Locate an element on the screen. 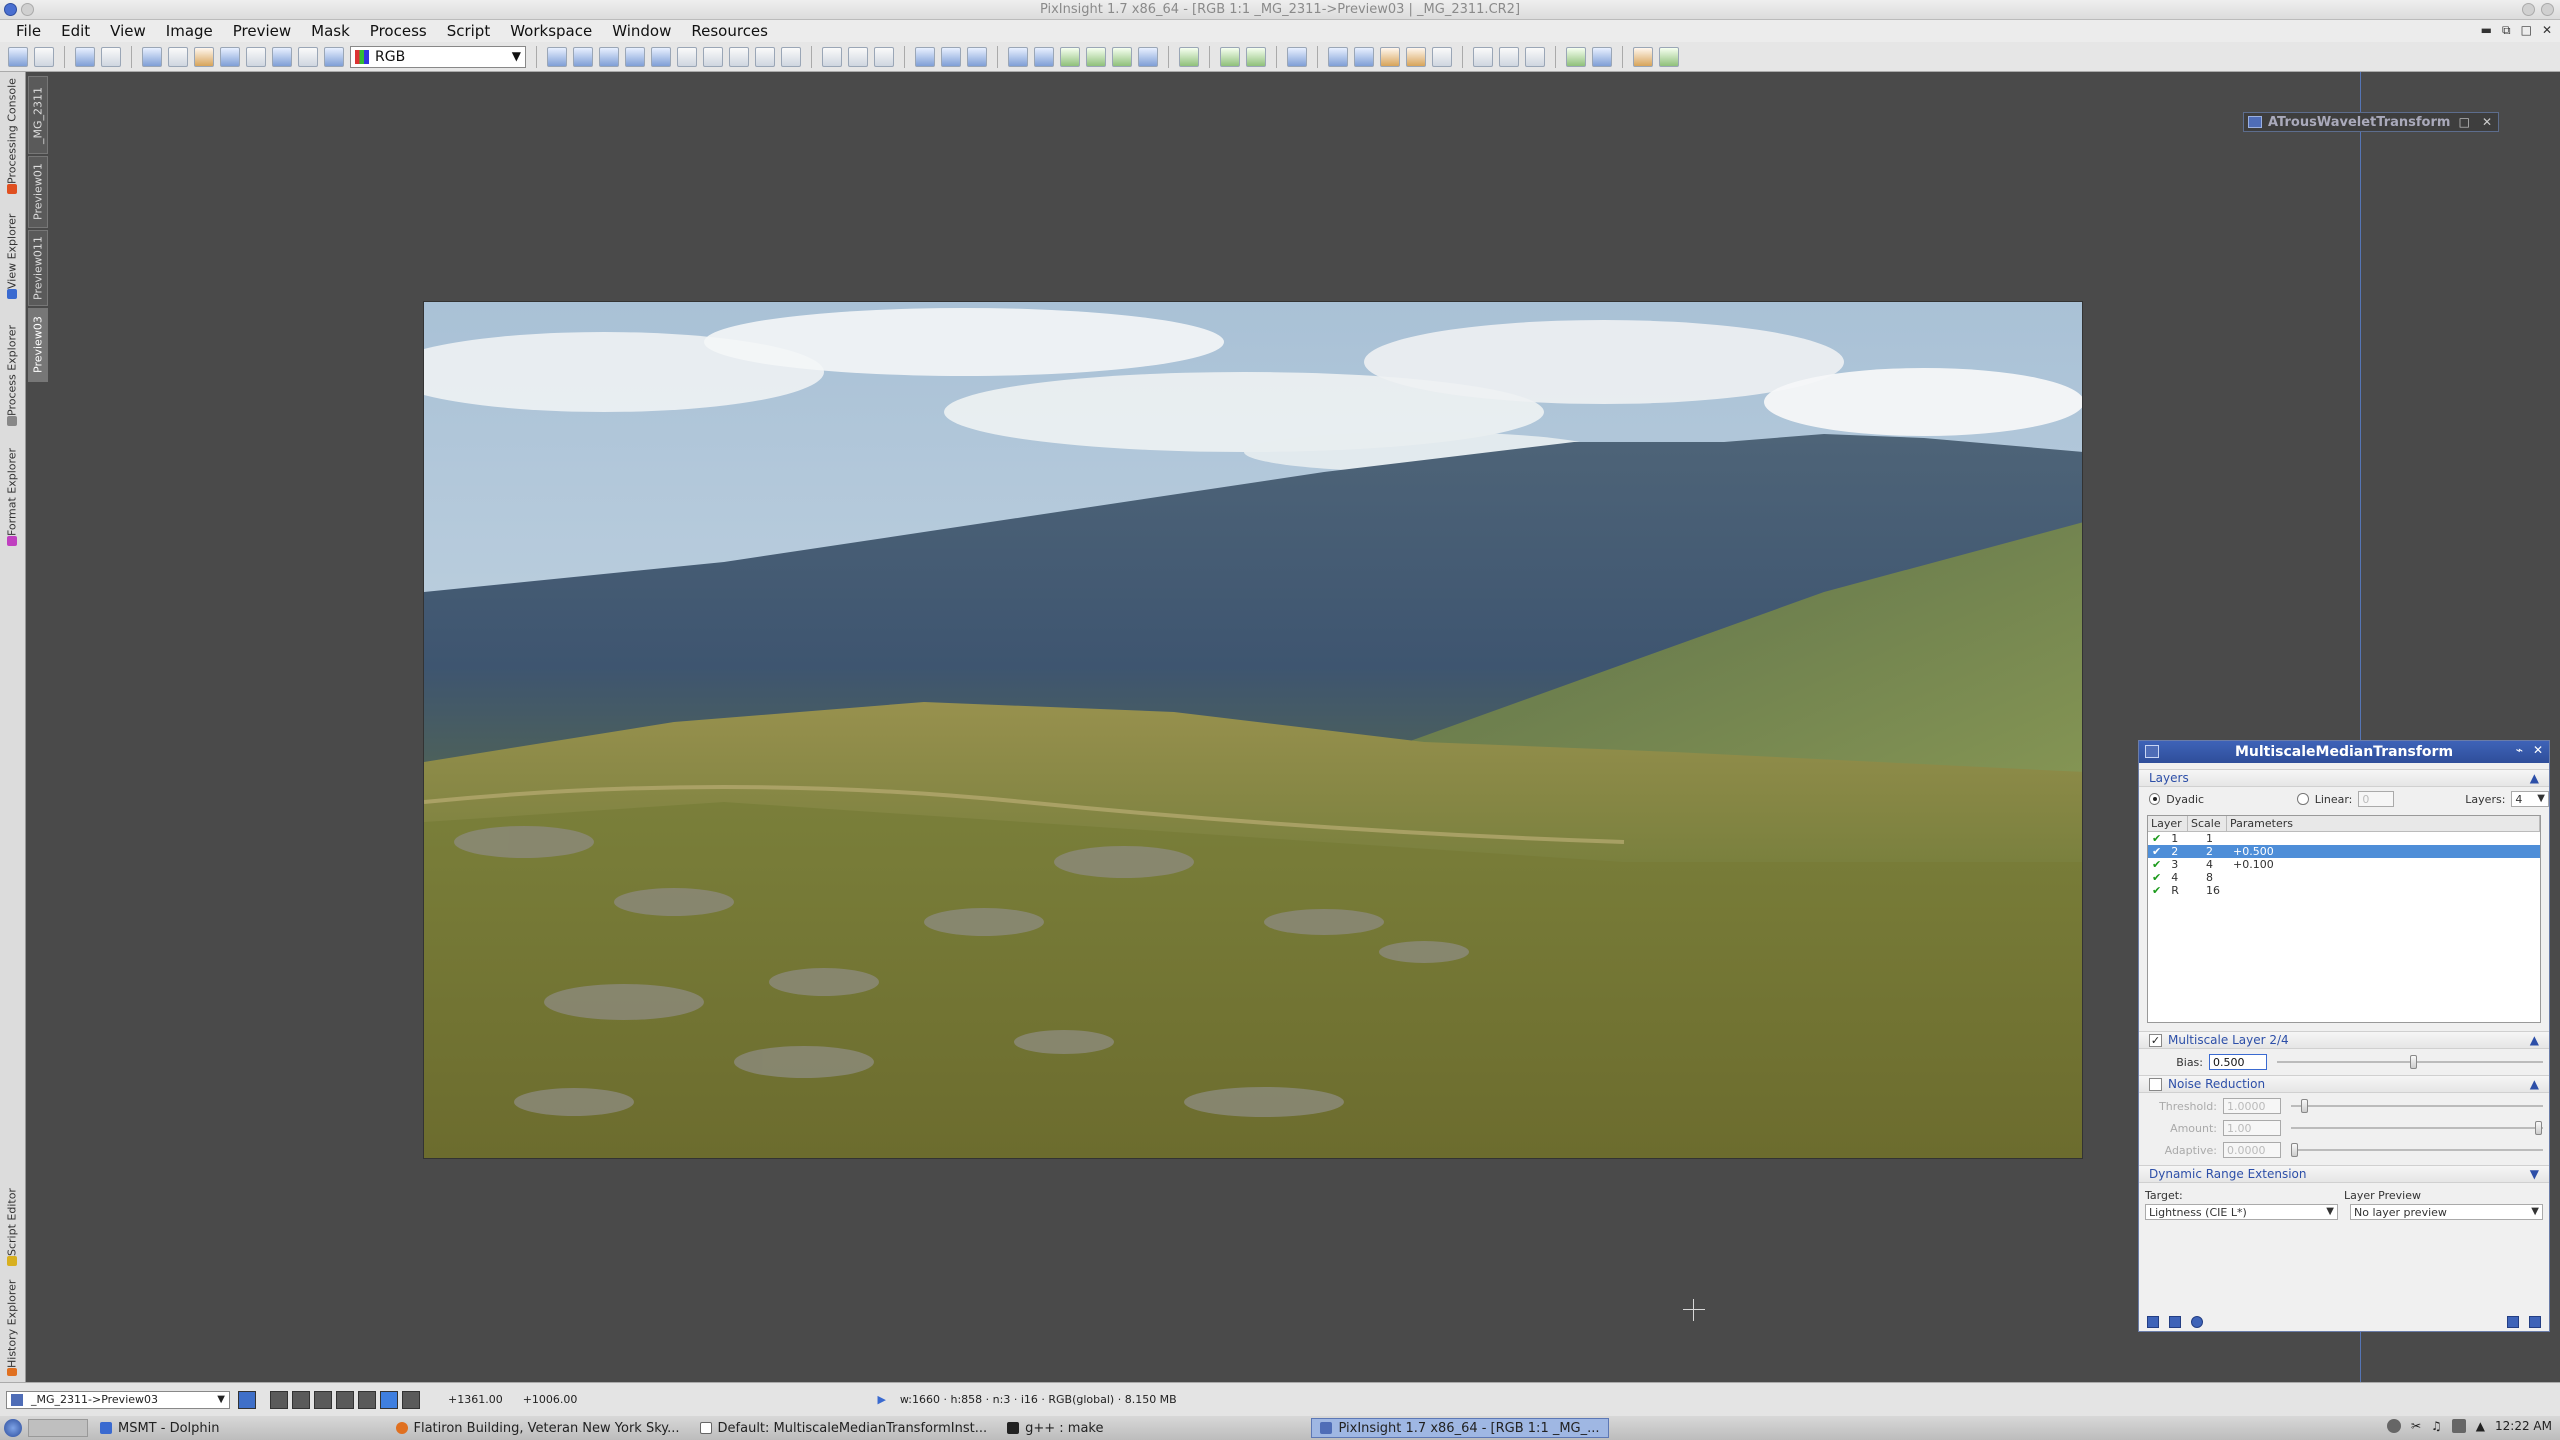 This screenshot has width=2560, height=1440. tab-view-explorer: View Explorer is located at coordinates (12, 258).